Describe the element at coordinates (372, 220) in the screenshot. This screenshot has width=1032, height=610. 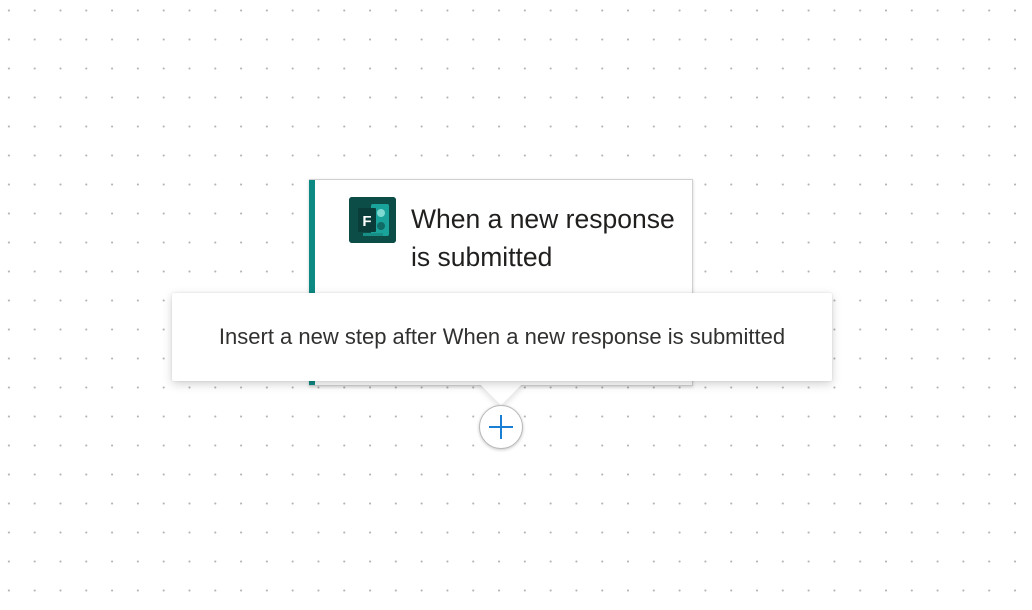
I see `microsoft-forms-icon: F` at that location.